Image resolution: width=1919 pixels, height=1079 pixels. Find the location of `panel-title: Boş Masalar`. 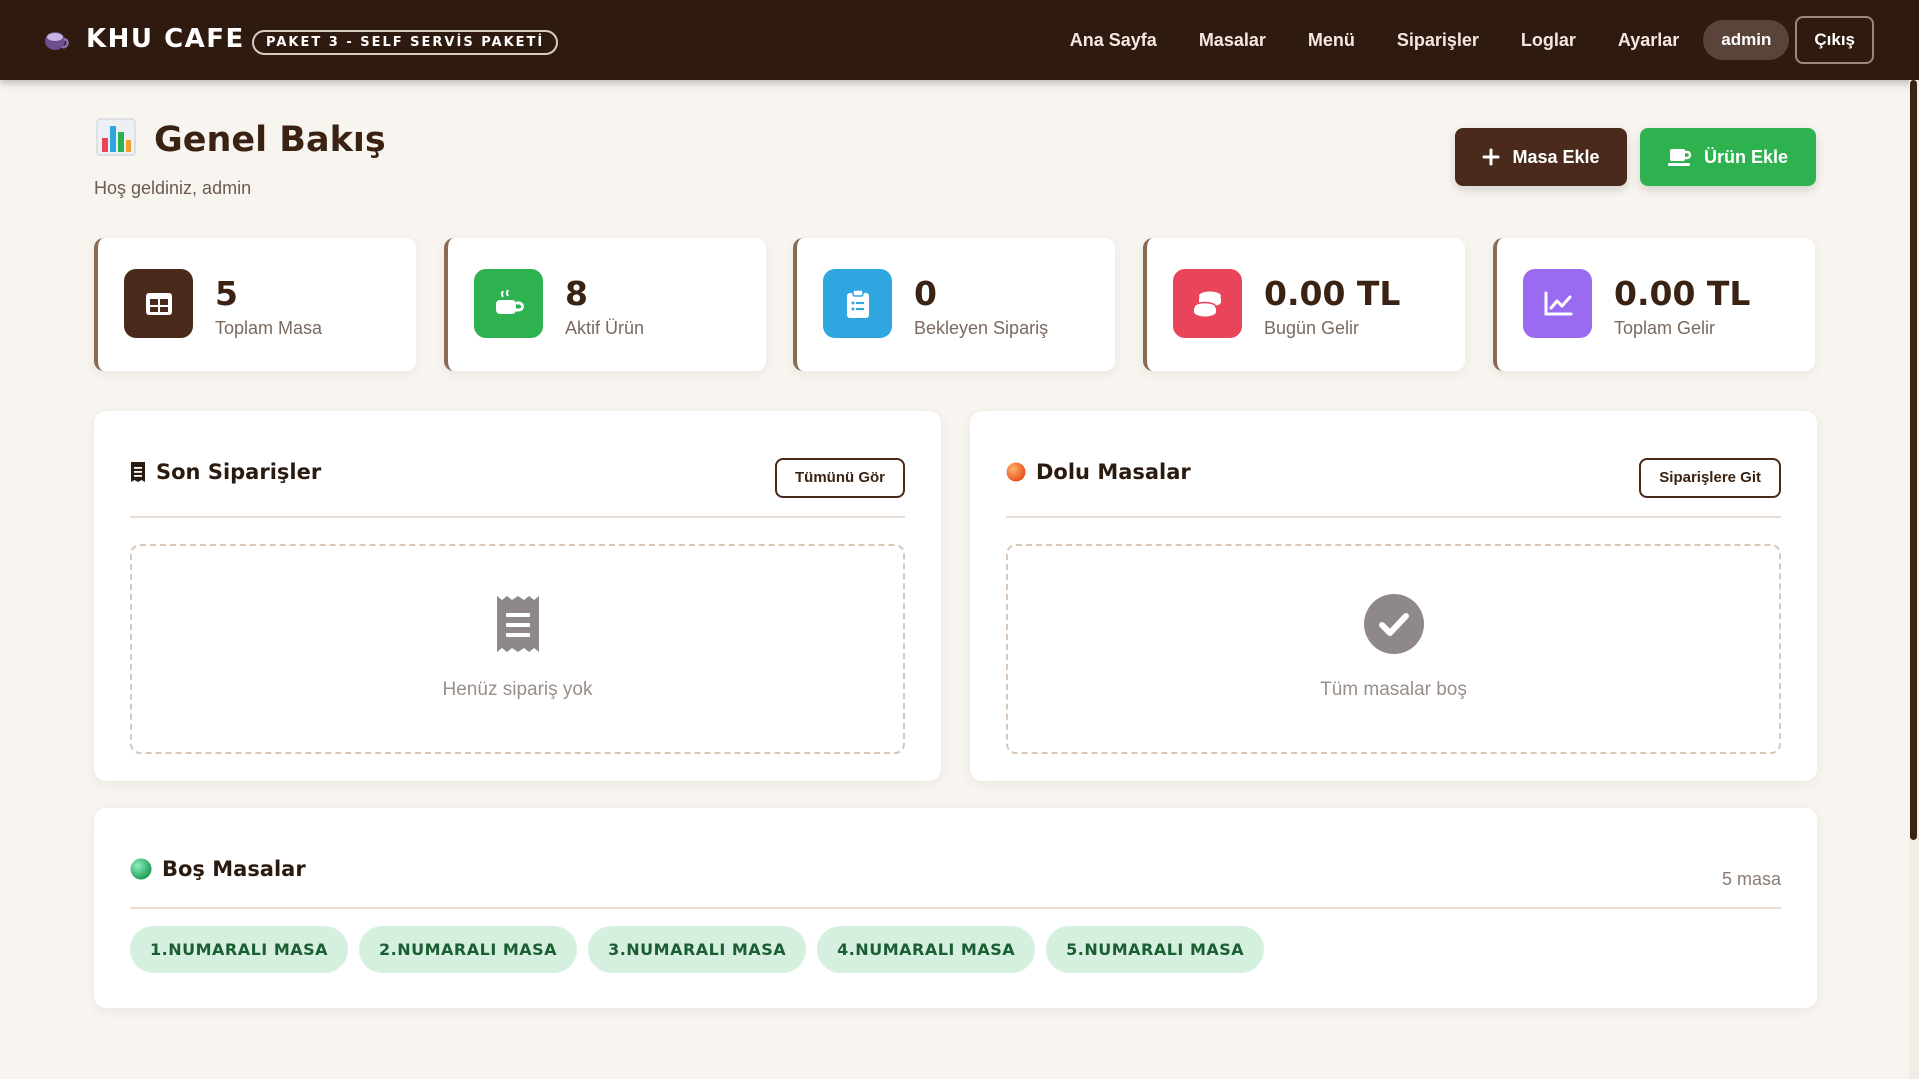

panel-title: Boş Masalar is located at coordinates (218, 869).